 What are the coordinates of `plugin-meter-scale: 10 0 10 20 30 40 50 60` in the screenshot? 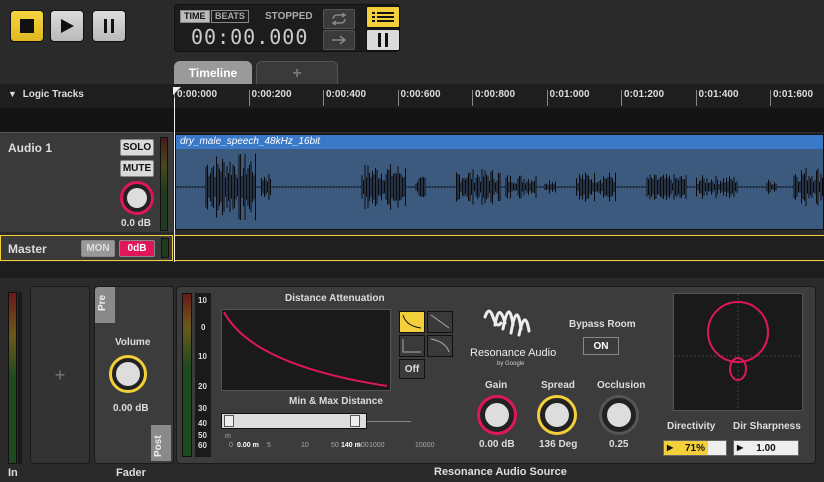 It's located at (203, 375).